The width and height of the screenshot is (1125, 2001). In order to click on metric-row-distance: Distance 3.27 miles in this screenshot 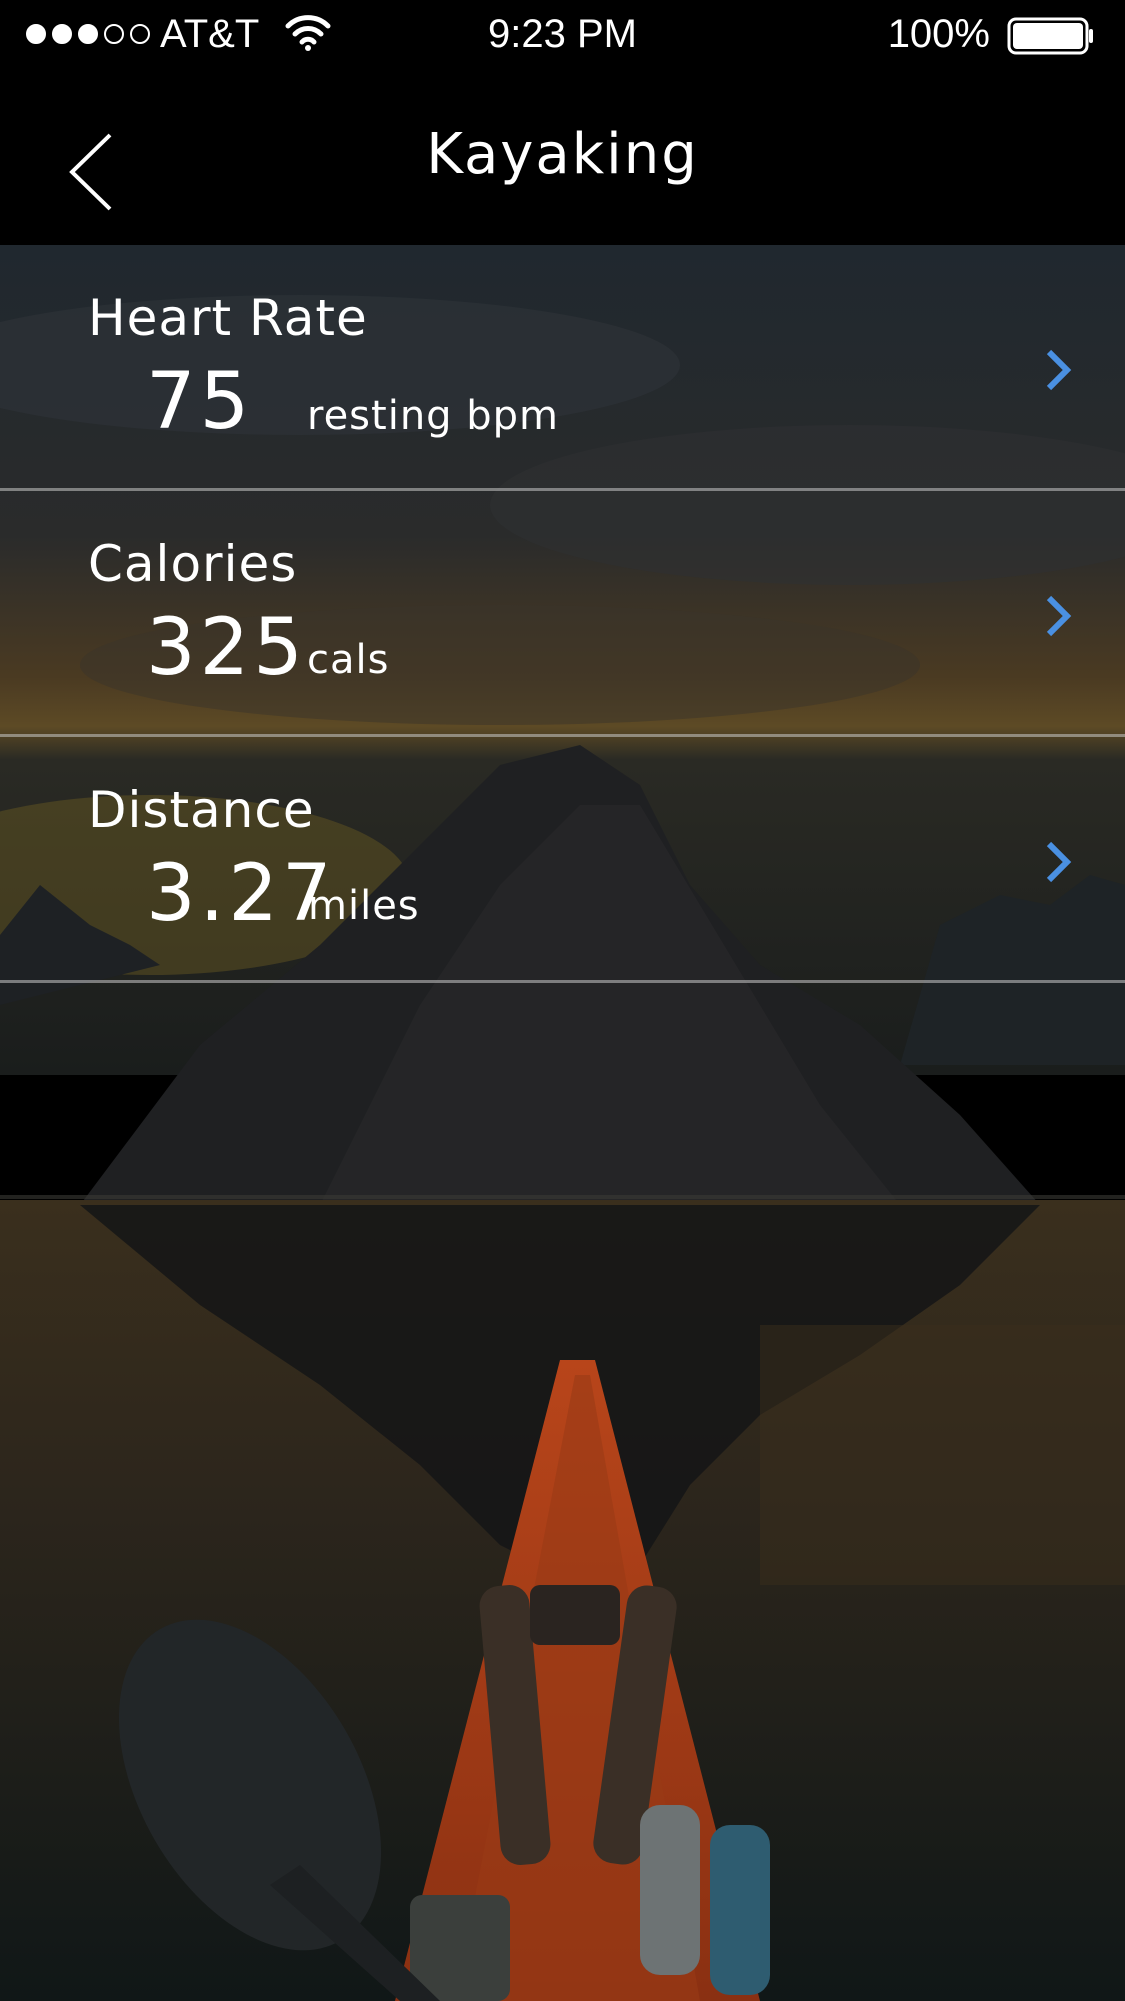, I will do `click(562, 860)`.